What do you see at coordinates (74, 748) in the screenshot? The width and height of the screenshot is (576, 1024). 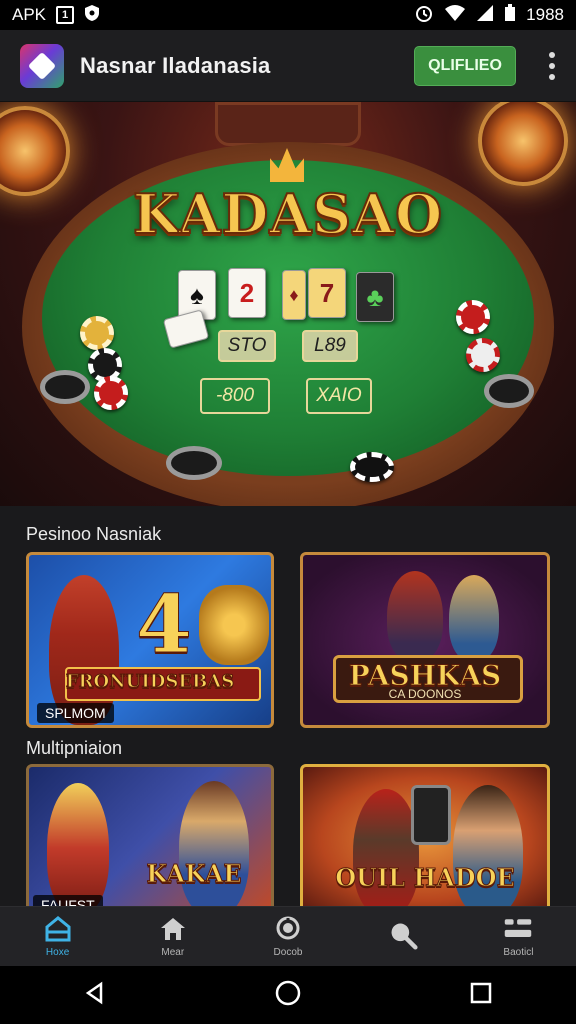 I see `section-title: Multipniaion` at bounding box center [74, 748].